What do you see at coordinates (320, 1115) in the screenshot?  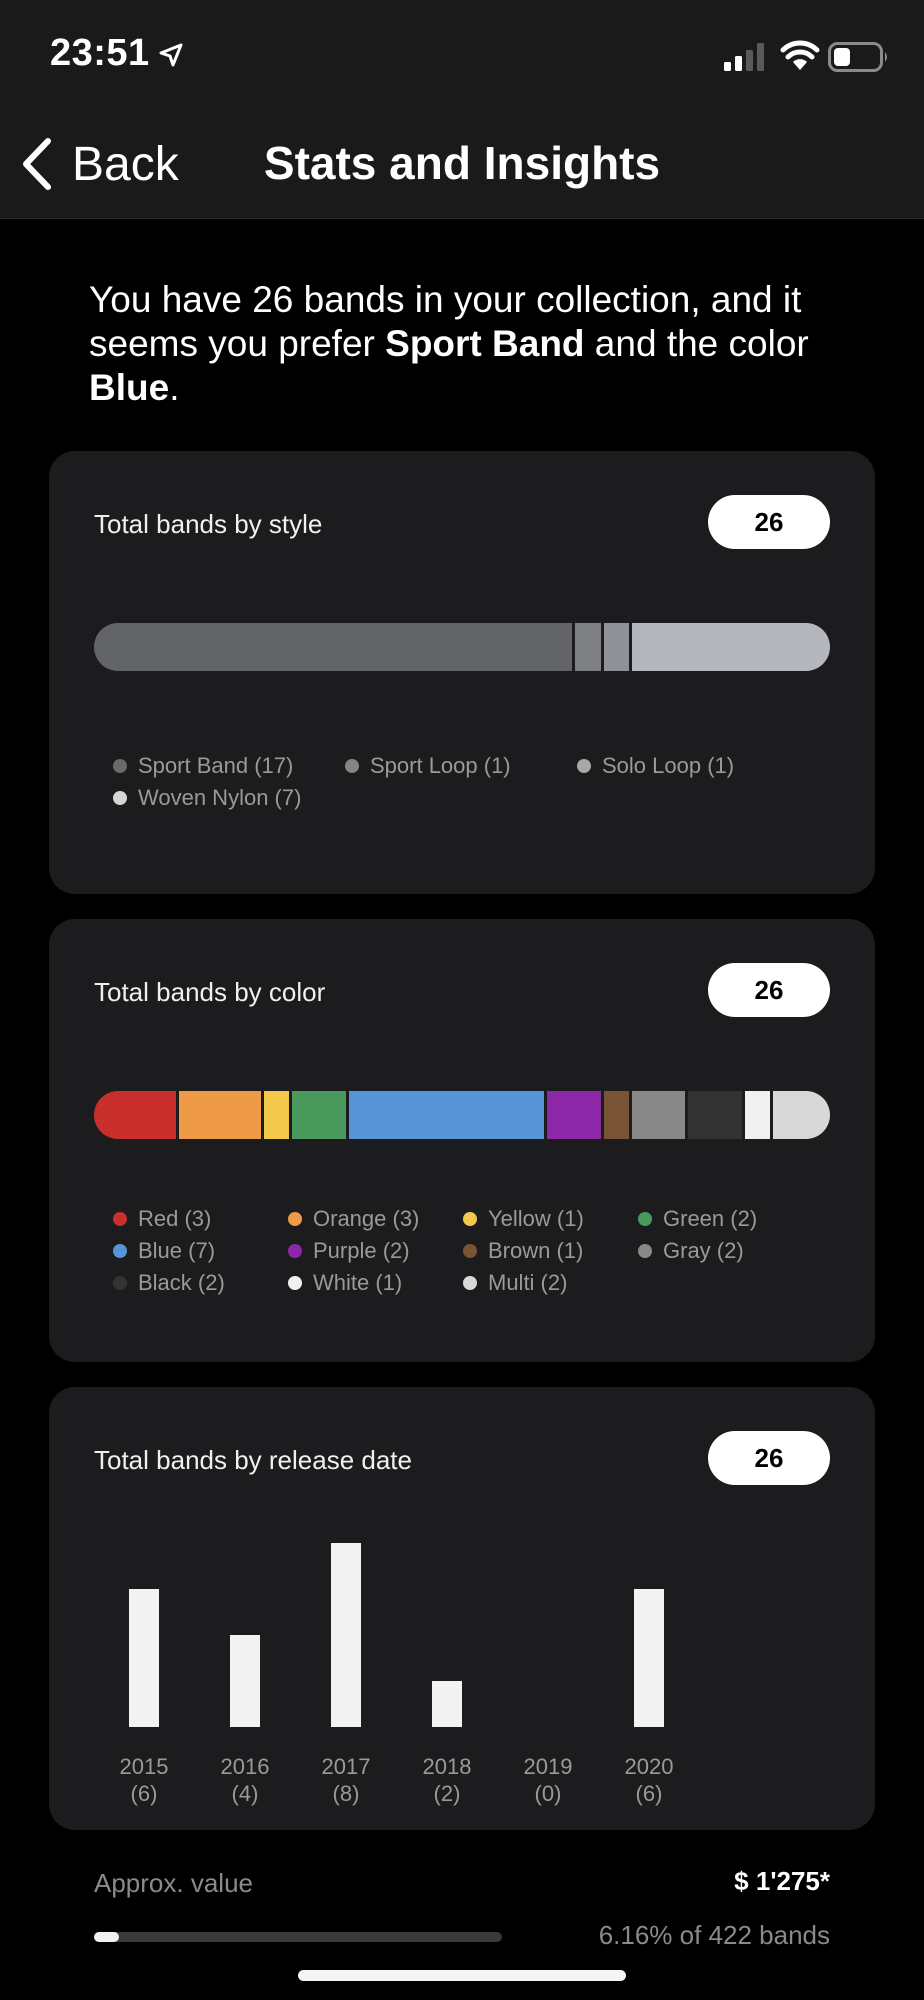 I see `color-segment-green` at bounding box center [320, 1115].